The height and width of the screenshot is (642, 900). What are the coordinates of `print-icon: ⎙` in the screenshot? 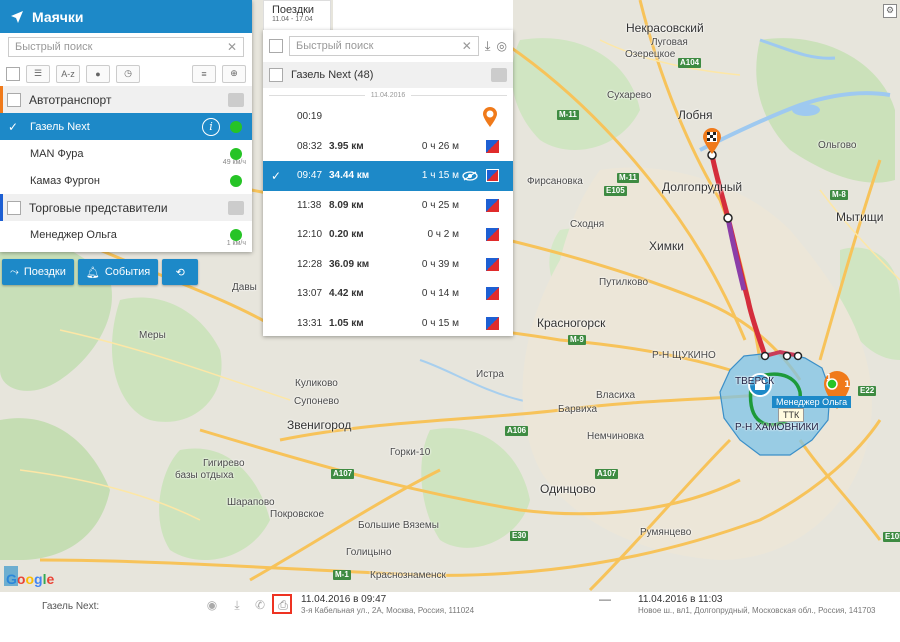 It's located at (283, 605).